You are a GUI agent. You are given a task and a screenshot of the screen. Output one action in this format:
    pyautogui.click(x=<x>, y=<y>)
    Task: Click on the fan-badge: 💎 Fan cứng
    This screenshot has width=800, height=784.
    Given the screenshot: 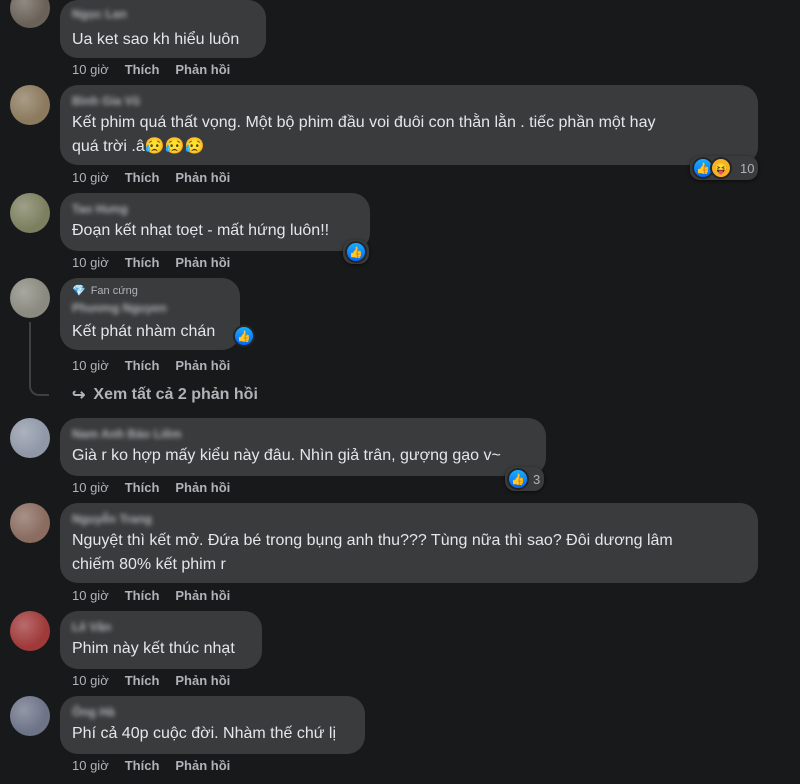 What is the action you would take?
    pyautogui.click(x=150, y=291)
    